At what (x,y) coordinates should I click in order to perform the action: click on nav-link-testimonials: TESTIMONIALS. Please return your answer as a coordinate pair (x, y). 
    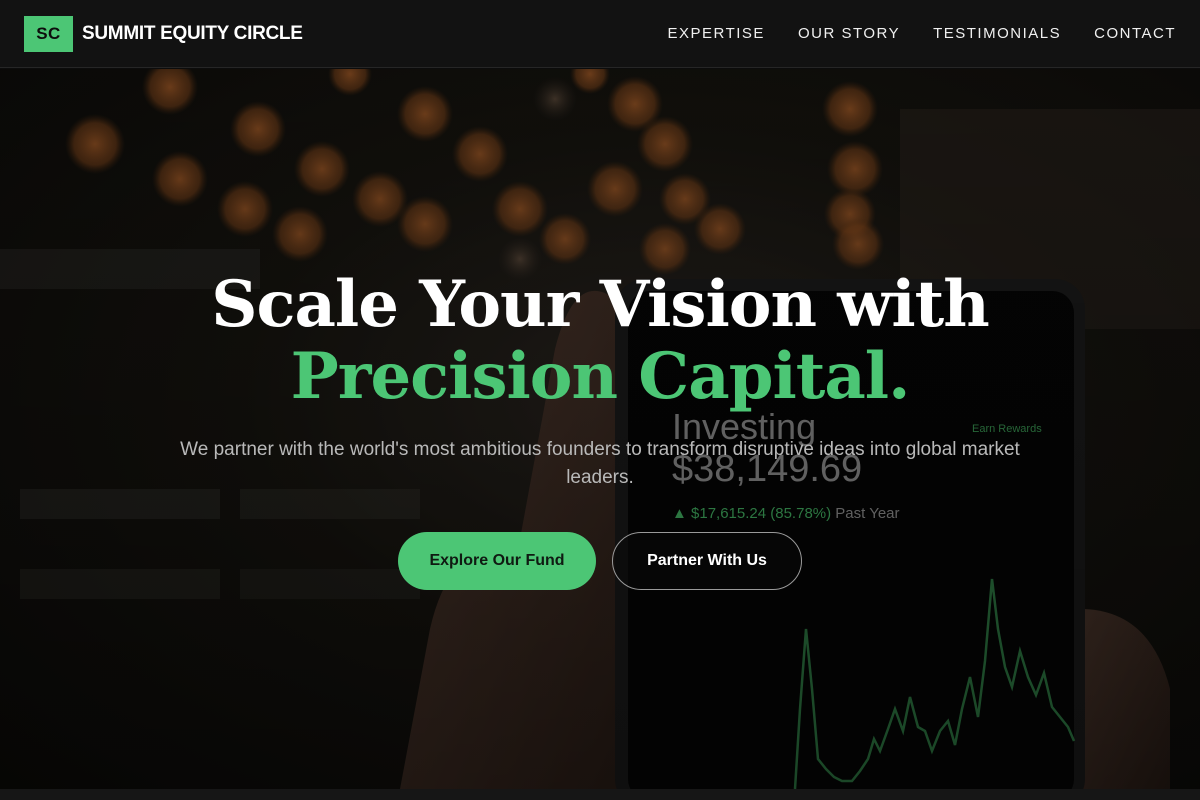
    Looking at the image, I should click on (997, 33).